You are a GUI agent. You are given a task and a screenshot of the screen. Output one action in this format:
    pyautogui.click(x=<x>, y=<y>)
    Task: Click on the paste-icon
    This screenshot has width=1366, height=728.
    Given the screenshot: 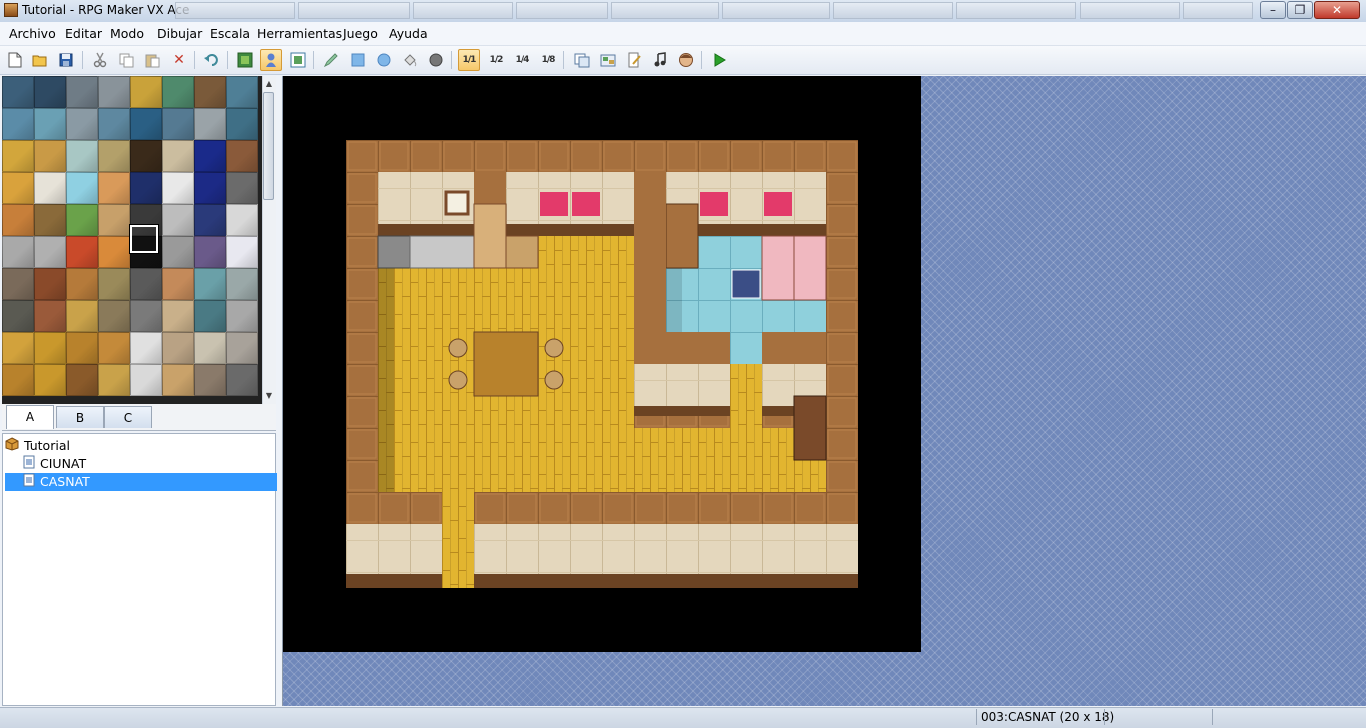 What is the action you would take?
    pyautogui.click(x=152, y=60)
    